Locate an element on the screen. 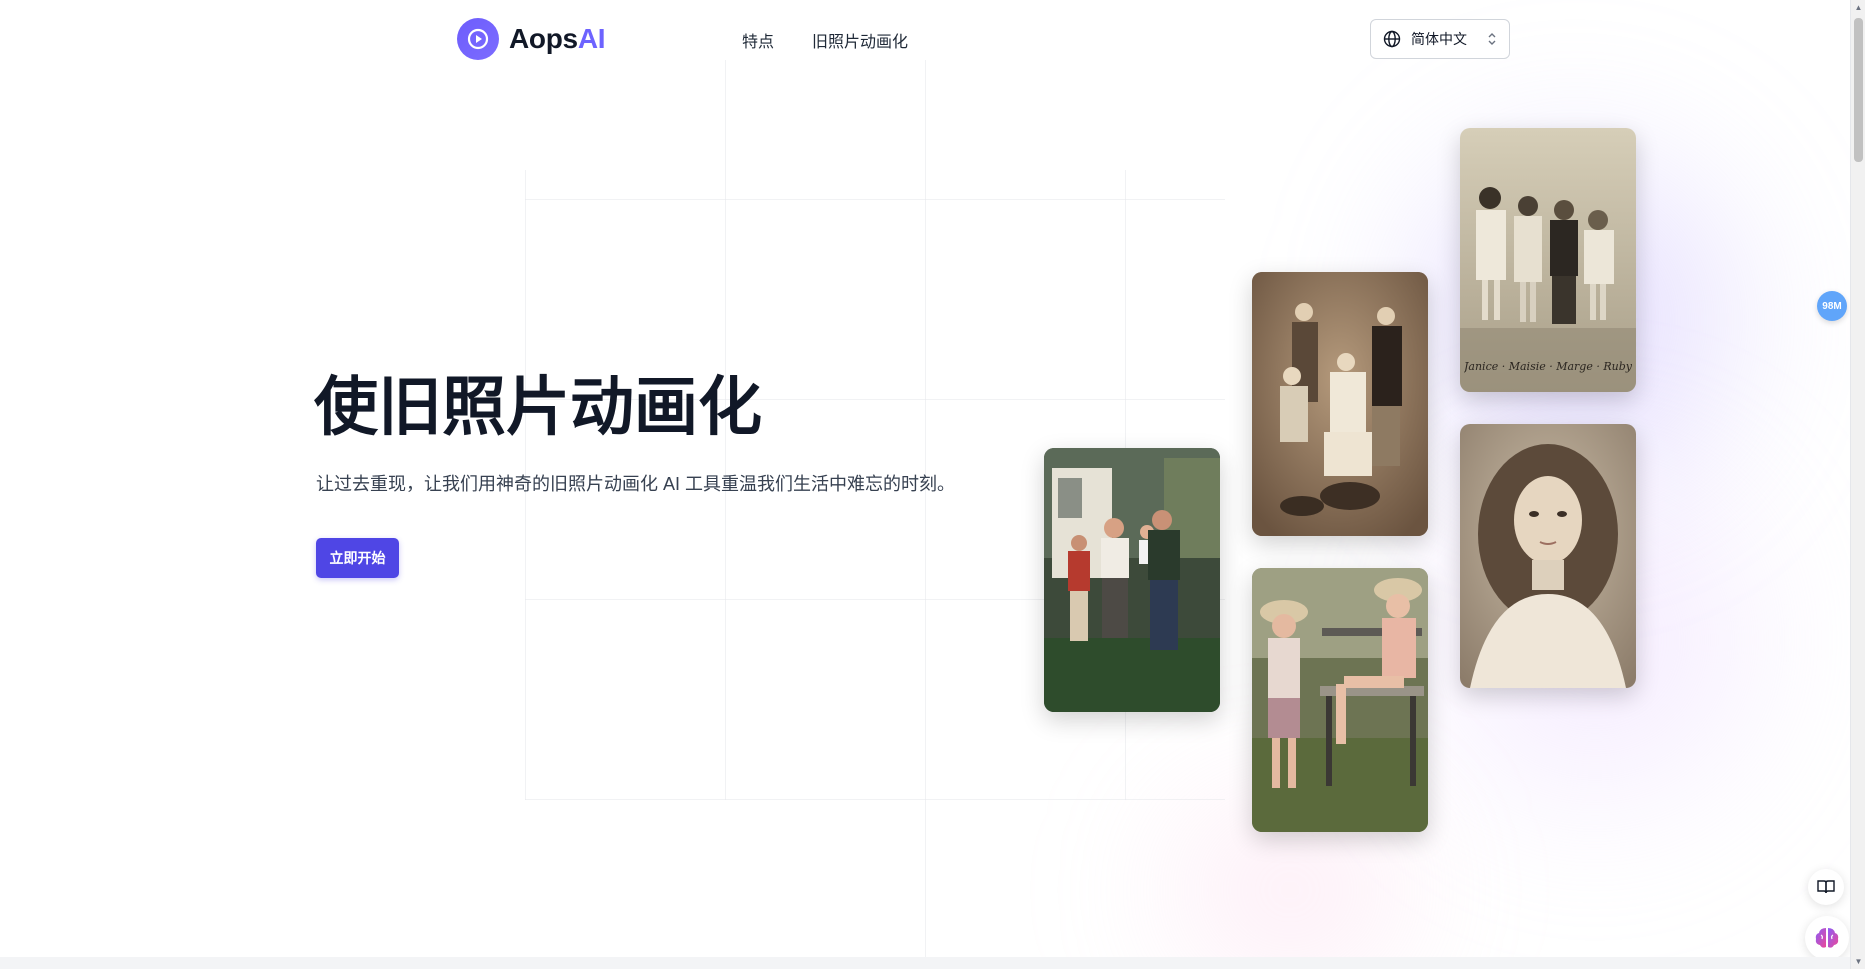  reading-mode-button is located at coordinates (1826, 887).